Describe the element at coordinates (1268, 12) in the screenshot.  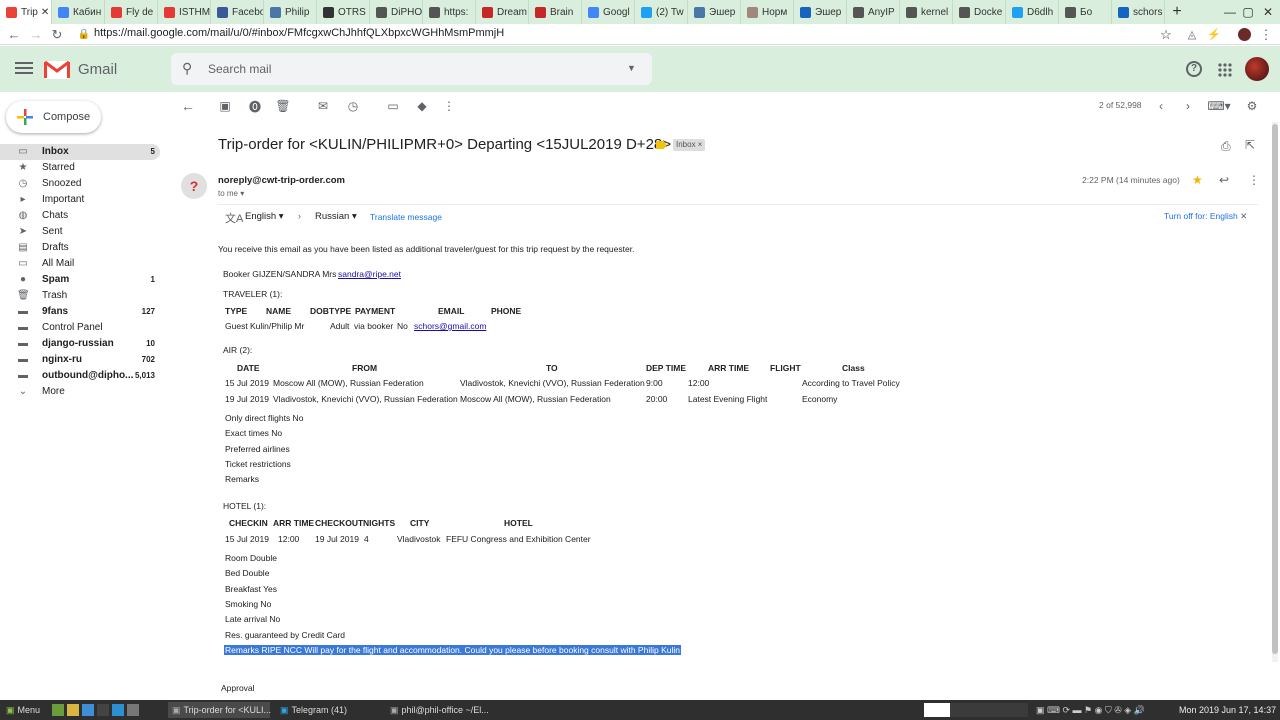
I see `close-window-icon: ✕` at that location.